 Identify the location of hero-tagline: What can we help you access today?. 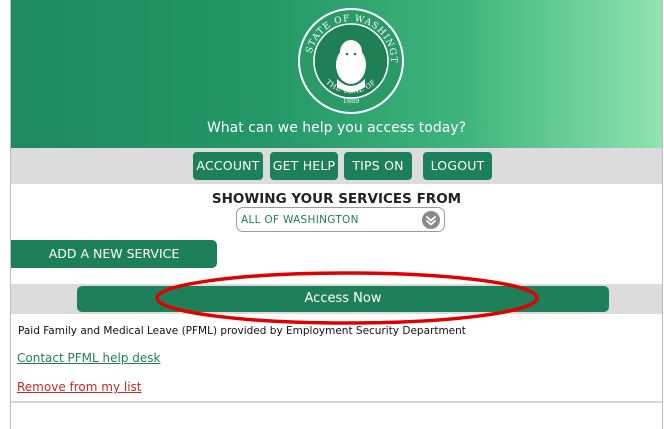
(336, 128).